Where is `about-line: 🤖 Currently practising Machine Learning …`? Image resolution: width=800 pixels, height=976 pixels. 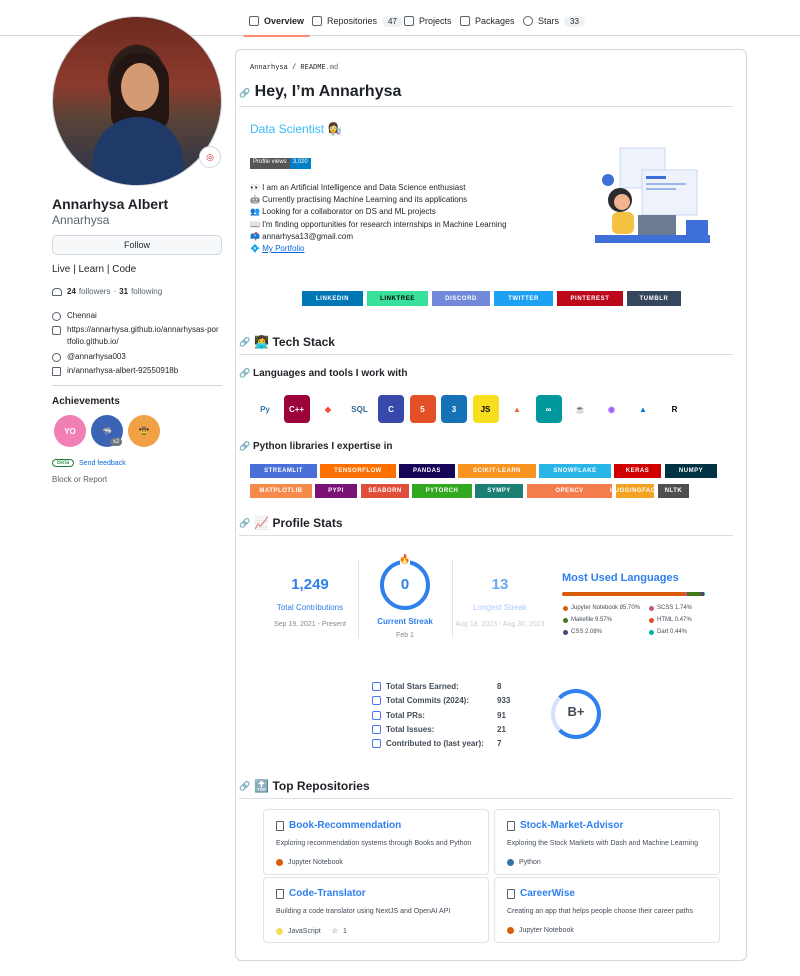 about-line: 🤖 Currently practising Machine Learning … is located at coordinates (359, 200).